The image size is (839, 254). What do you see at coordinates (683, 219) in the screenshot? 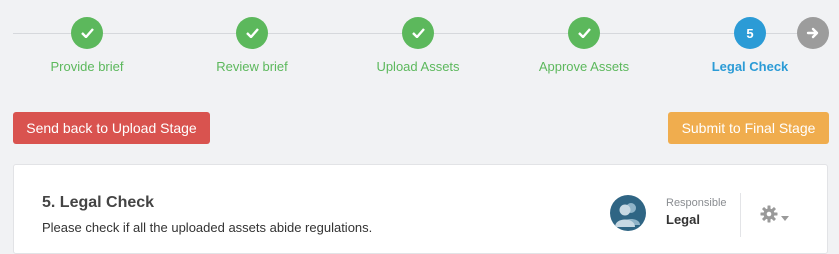
I see `responsible-name: Legal` at bounding box center [683, 219].